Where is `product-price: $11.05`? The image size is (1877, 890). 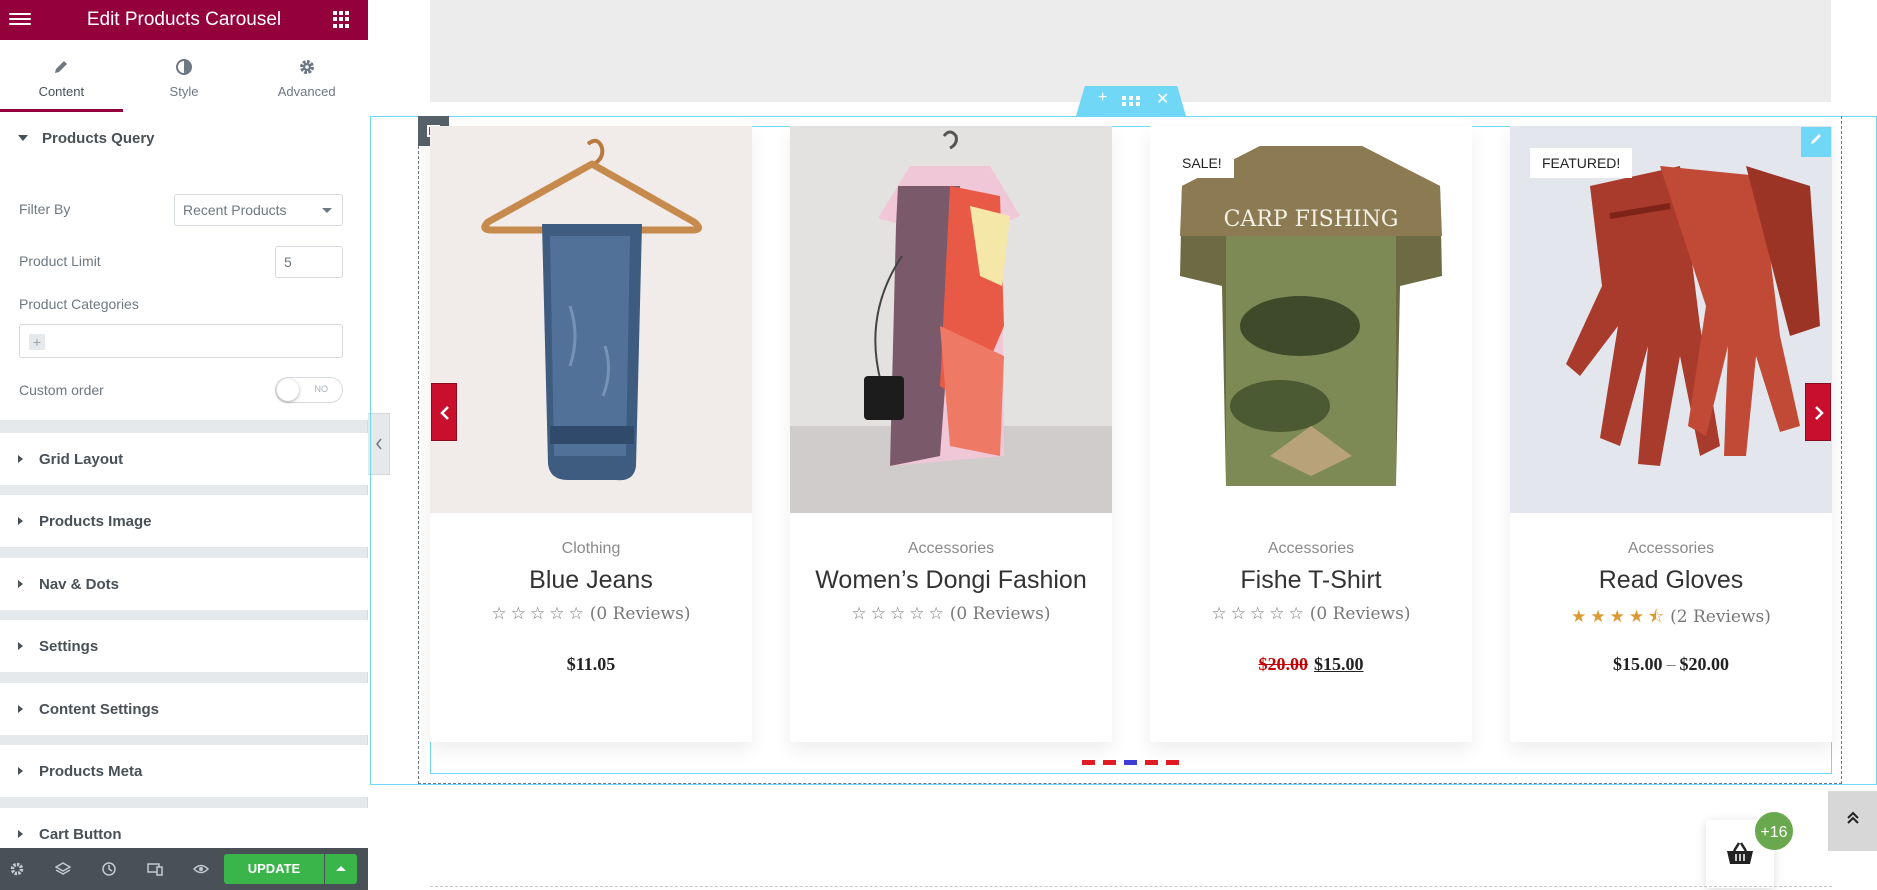 product-price: $11.05 is located at coordinates (591, 664).